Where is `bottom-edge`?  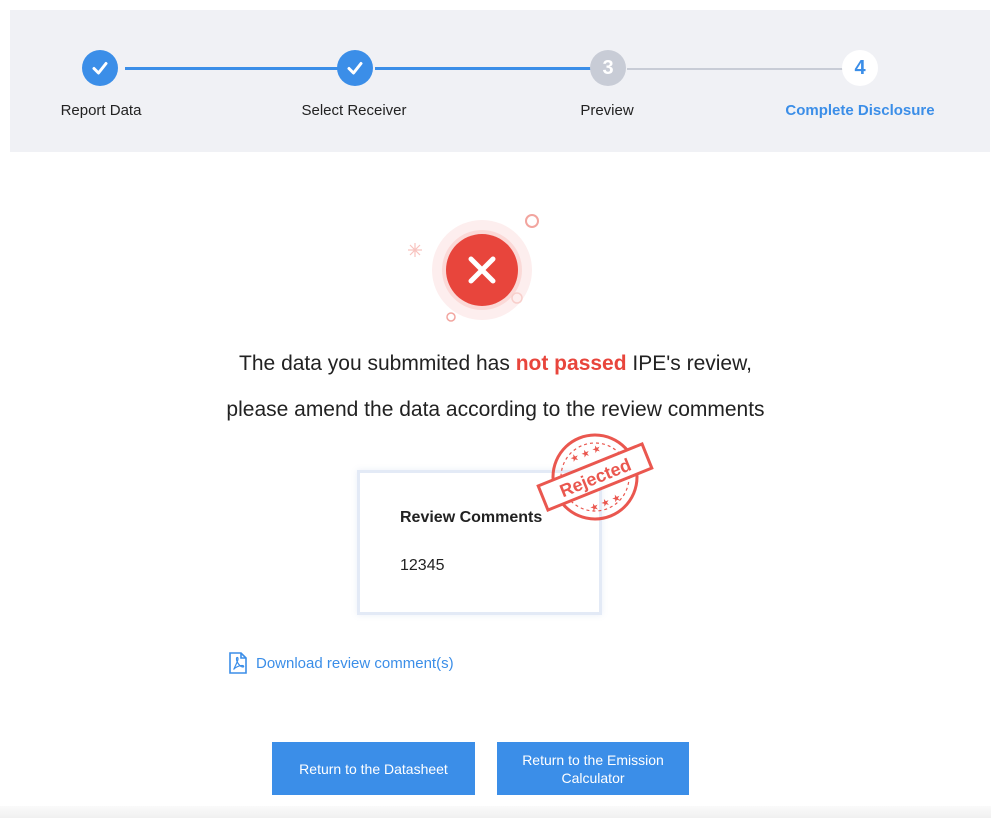
bottom-edge is located at coordinates (495, 812).